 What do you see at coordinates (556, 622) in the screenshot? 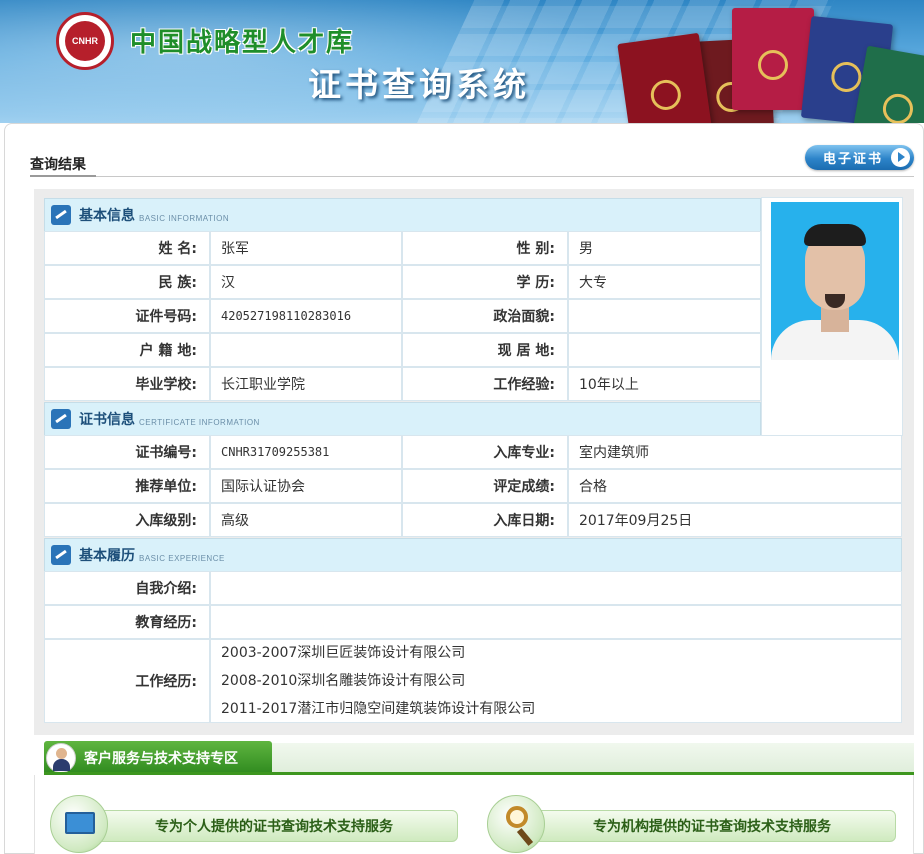
I see `education-history-value` at bounding box center [556, 622].